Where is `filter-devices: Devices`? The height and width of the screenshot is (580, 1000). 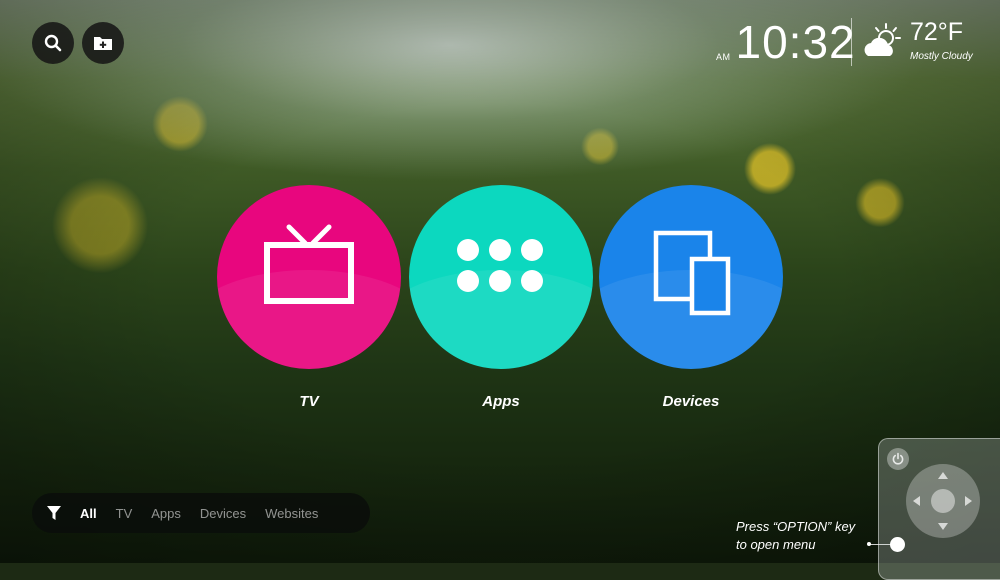 filter-devices: Devices is located at coordinates (223, 513).